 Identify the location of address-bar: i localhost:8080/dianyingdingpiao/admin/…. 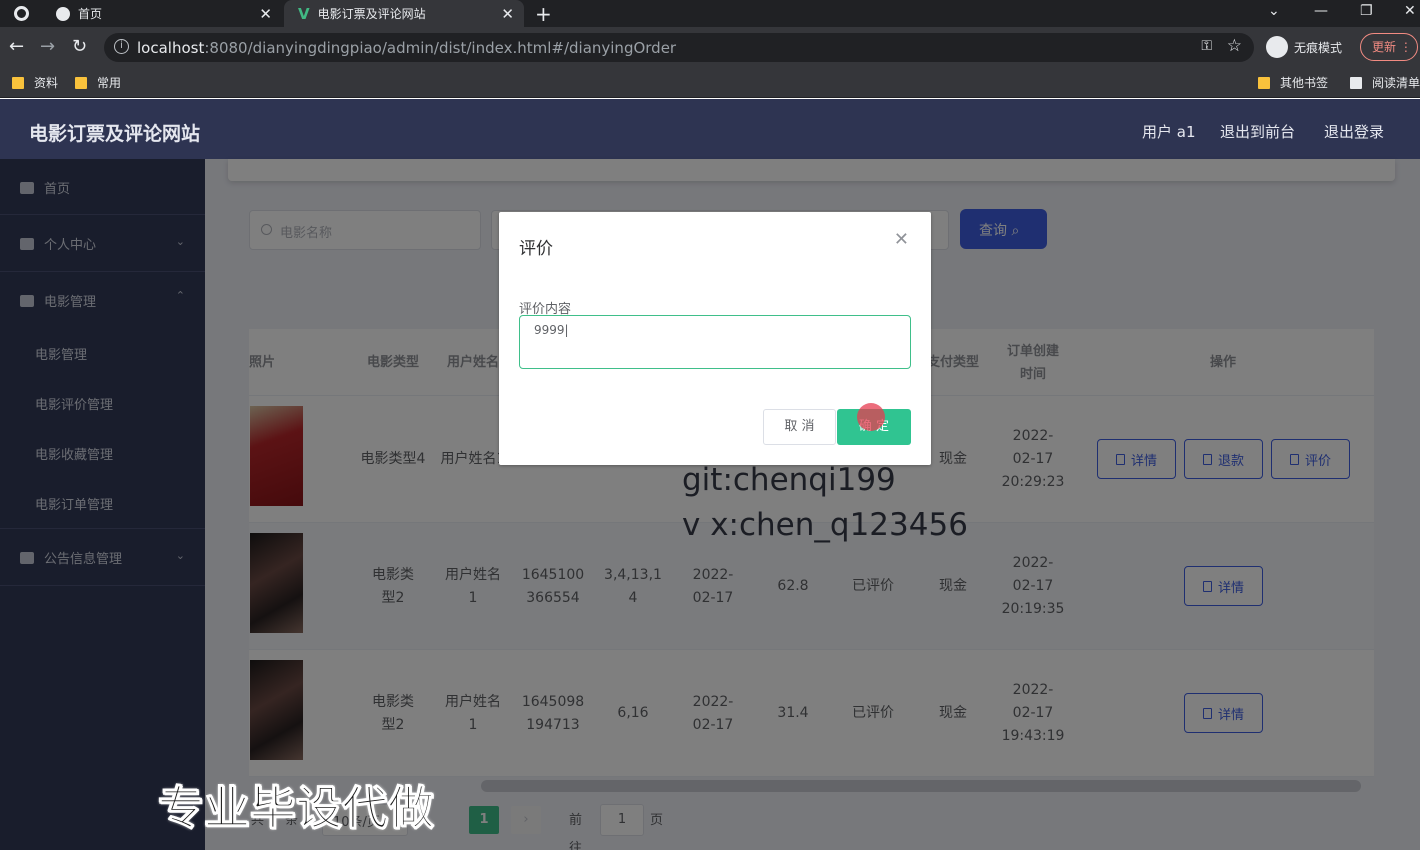
(679, 47).